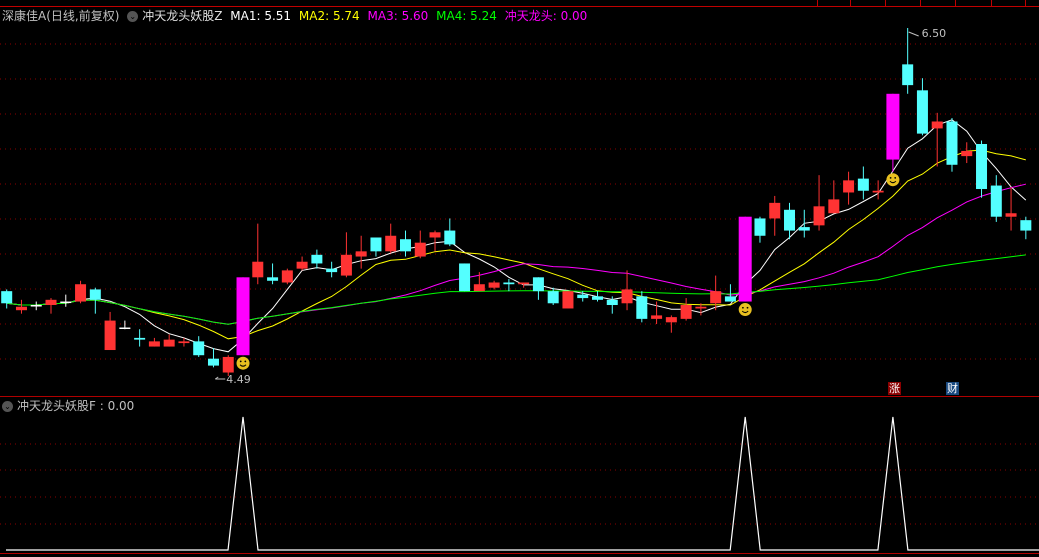 Image resolution: width=1039 pixels, height=557 pixels. Describe the element at coordinates (466, 16) in the screenshot. I see `ma4-value: MA4: 5.24` at that location.